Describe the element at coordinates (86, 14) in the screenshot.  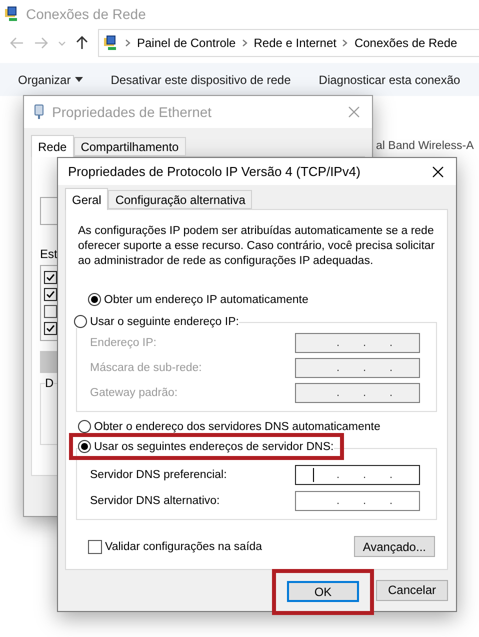
I see `window-title: Conexões de Rede` at that location.